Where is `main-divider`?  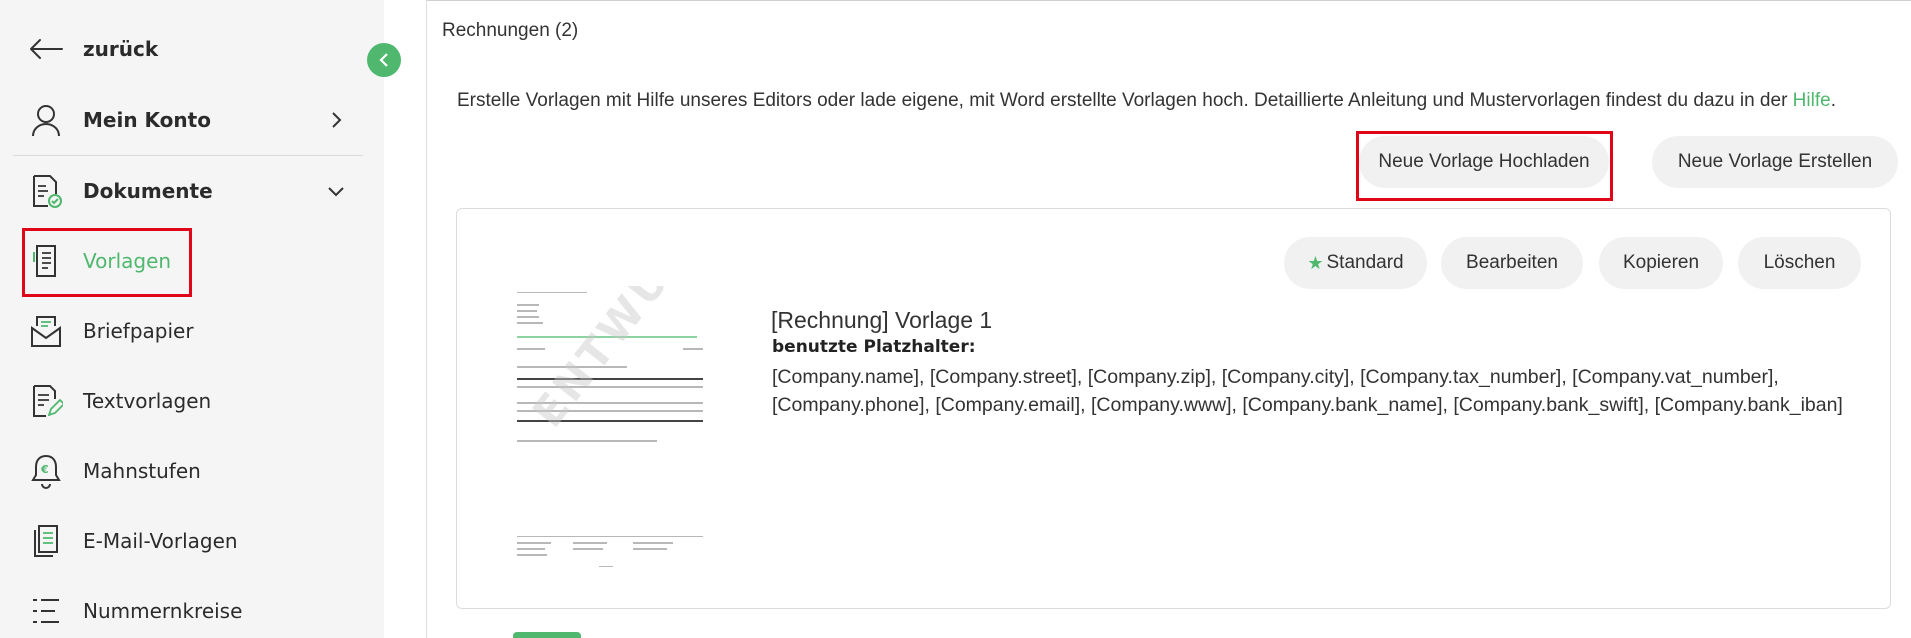 main-divider is located at coordinates (426, 319).